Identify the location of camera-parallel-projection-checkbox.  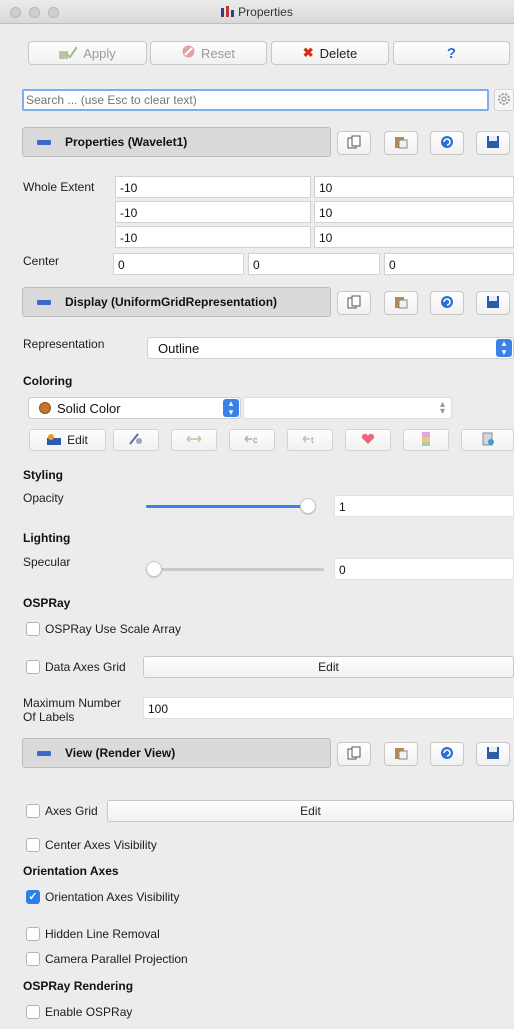
(33, 959).